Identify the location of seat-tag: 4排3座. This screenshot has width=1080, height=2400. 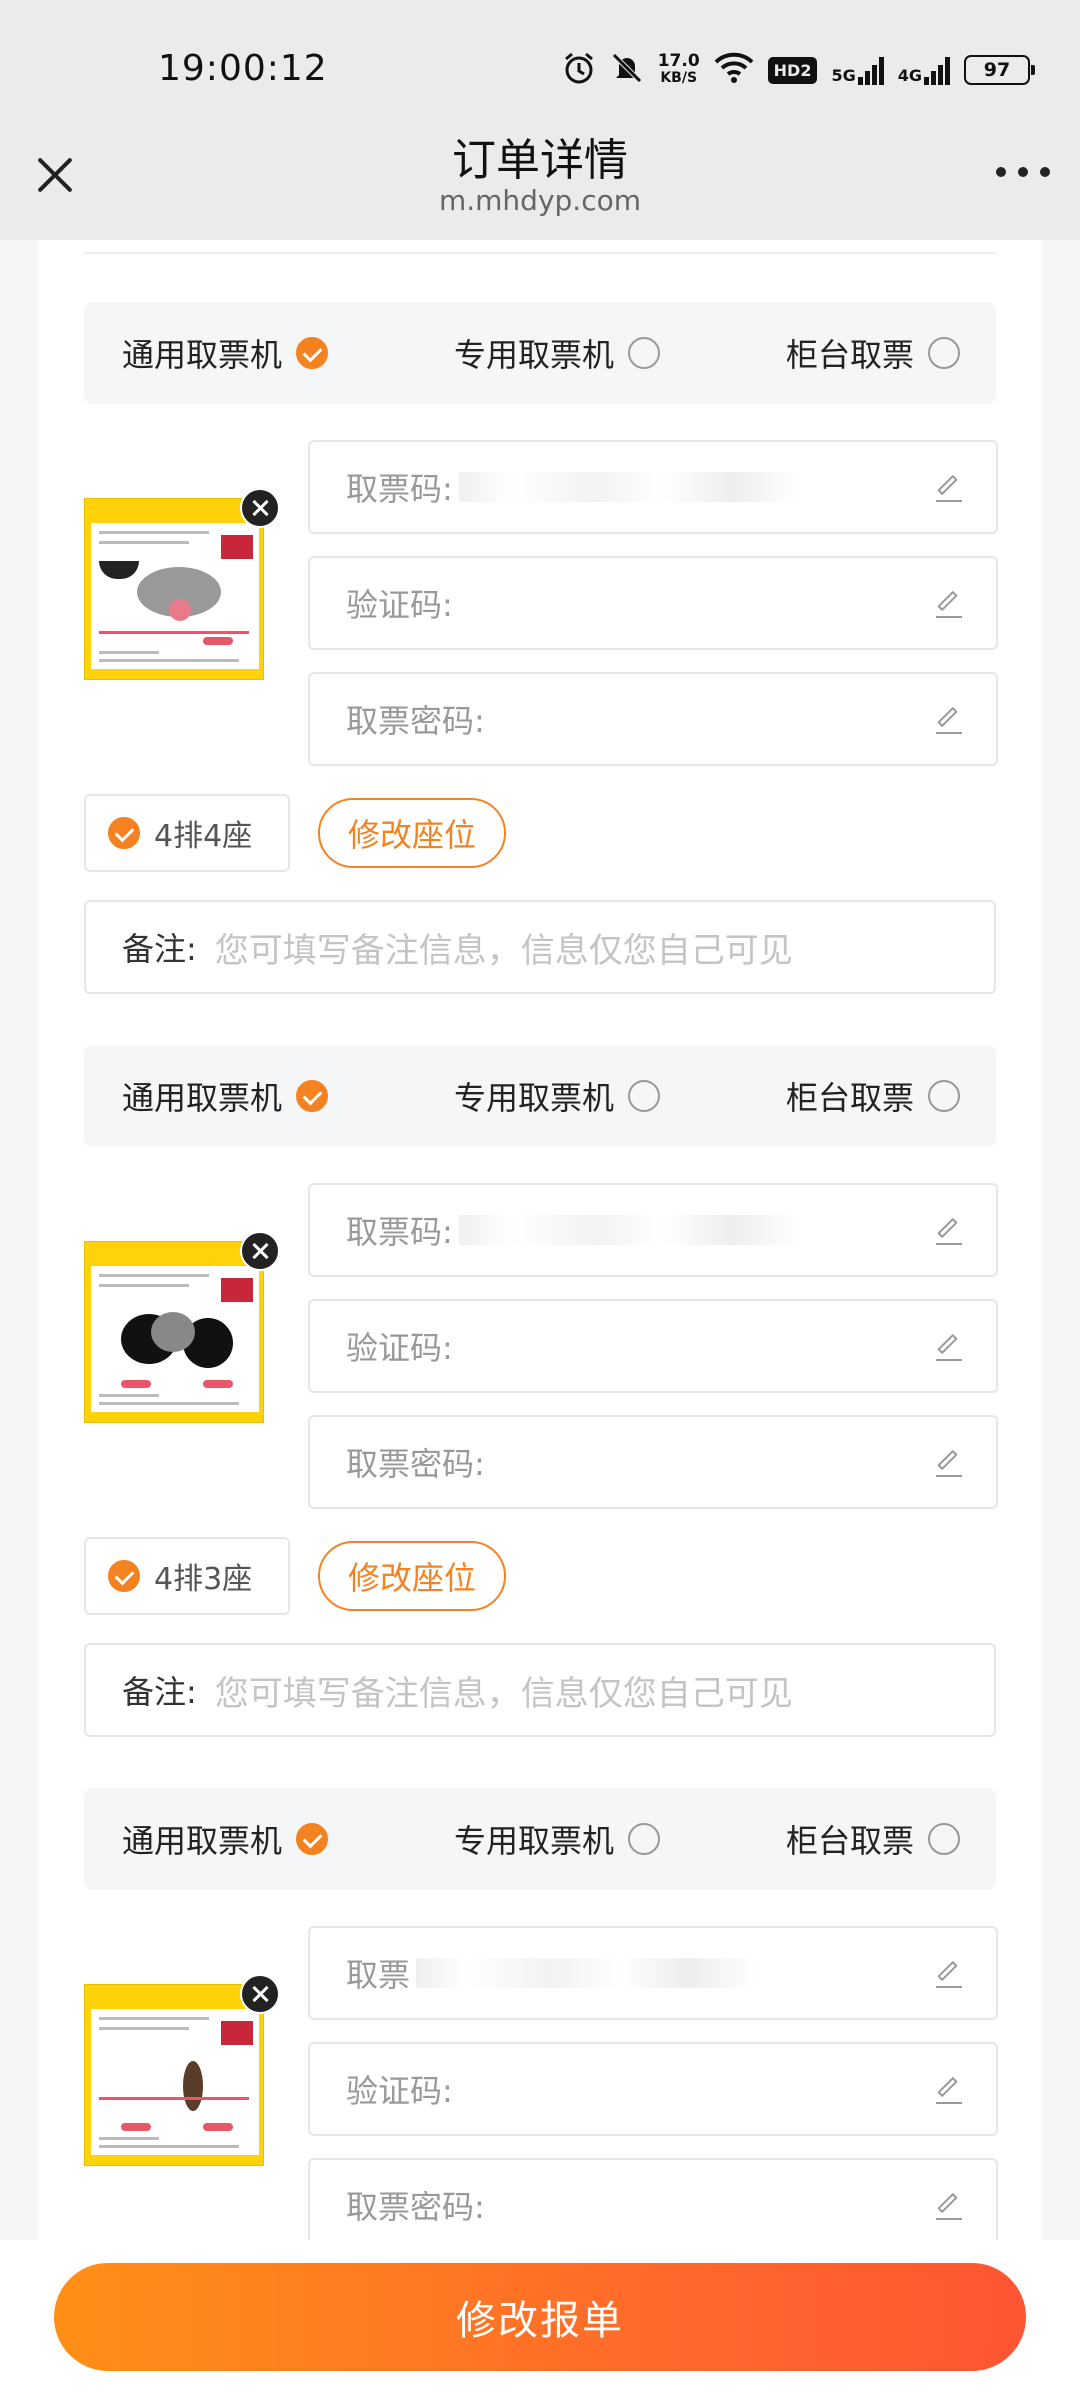
(187, 1576).